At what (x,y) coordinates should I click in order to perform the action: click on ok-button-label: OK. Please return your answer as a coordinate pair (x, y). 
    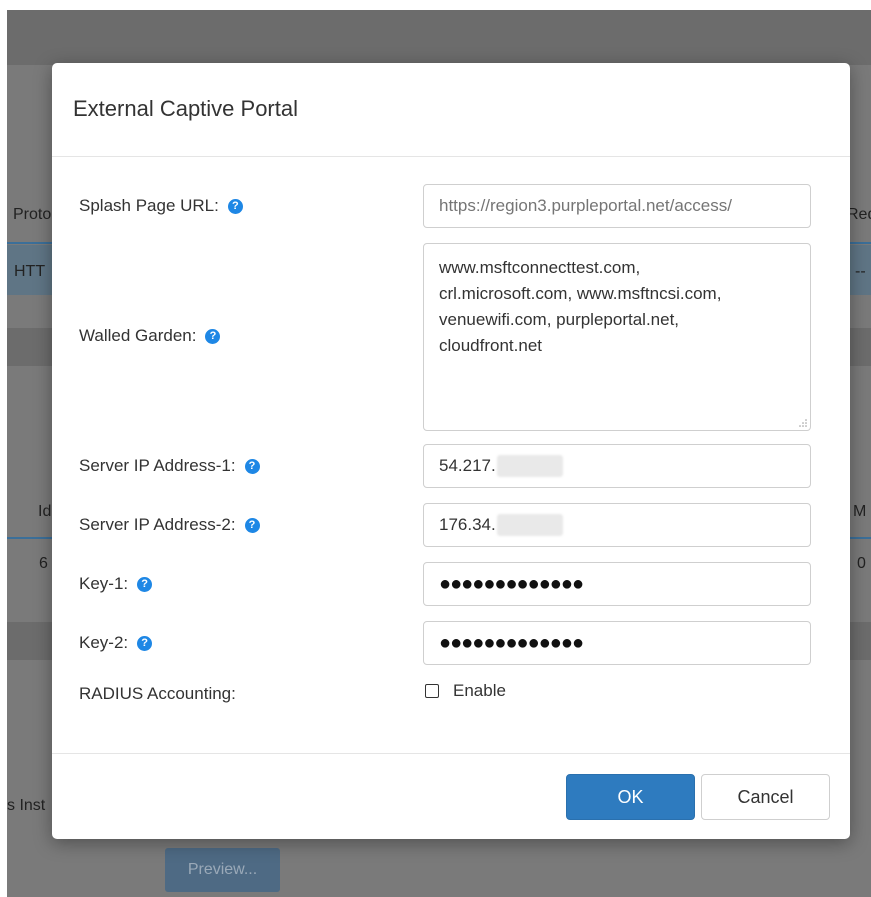
    Looking at the image, I should click on (630, 796).